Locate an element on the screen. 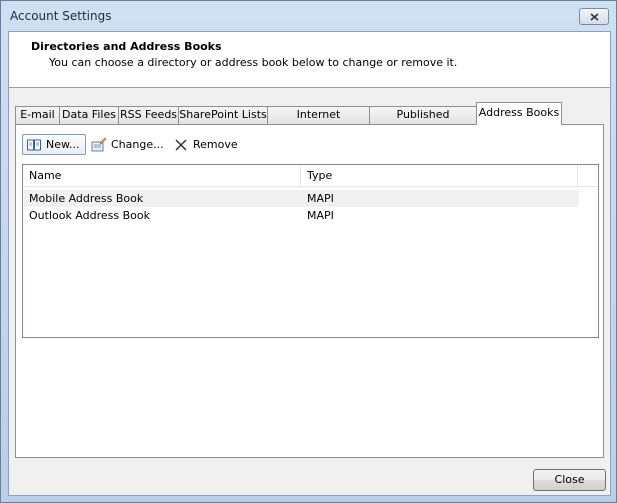  page-title: Directories and Address Books is located at coordinates (126, 46).